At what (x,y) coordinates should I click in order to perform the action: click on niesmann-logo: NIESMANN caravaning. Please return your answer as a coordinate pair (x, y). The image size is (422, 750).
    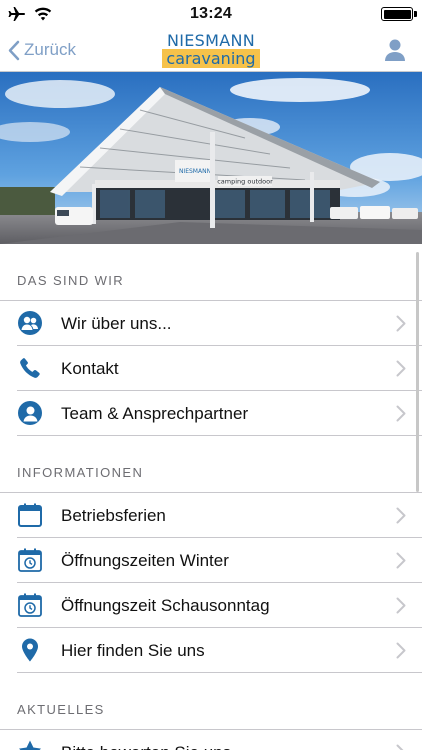
    Looking at the image, I should click on (211, 50).